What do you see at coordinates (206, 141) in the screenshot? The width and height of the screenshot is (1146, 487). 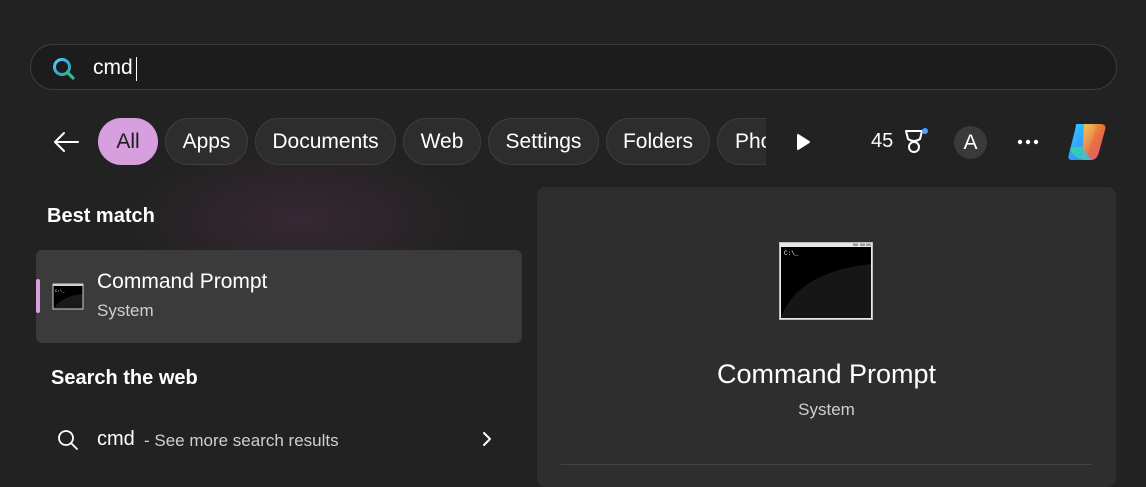 I see `filter-apps: Apps` at bounding box center [206, 141].